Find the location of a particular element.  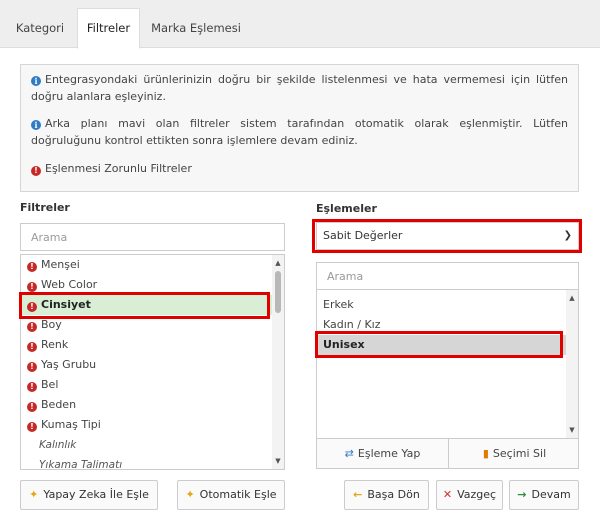

filter-item-kumas-tipi: ! Kumaş Tipi is located at coordinates (147, 425).